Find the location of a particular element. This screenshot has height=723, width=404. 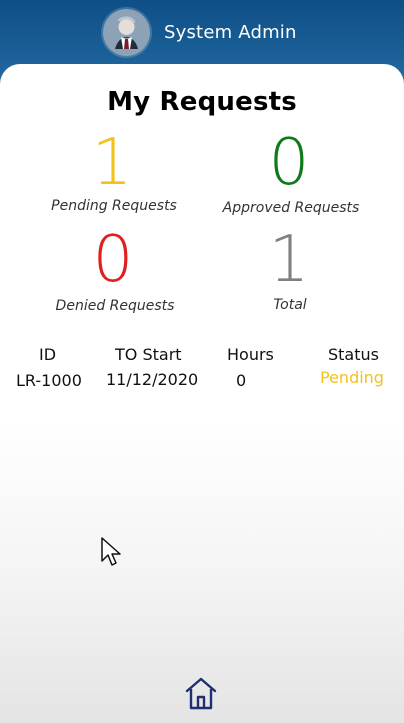

request-id-cell: LR-1000 is located at coordinates (49, 380).